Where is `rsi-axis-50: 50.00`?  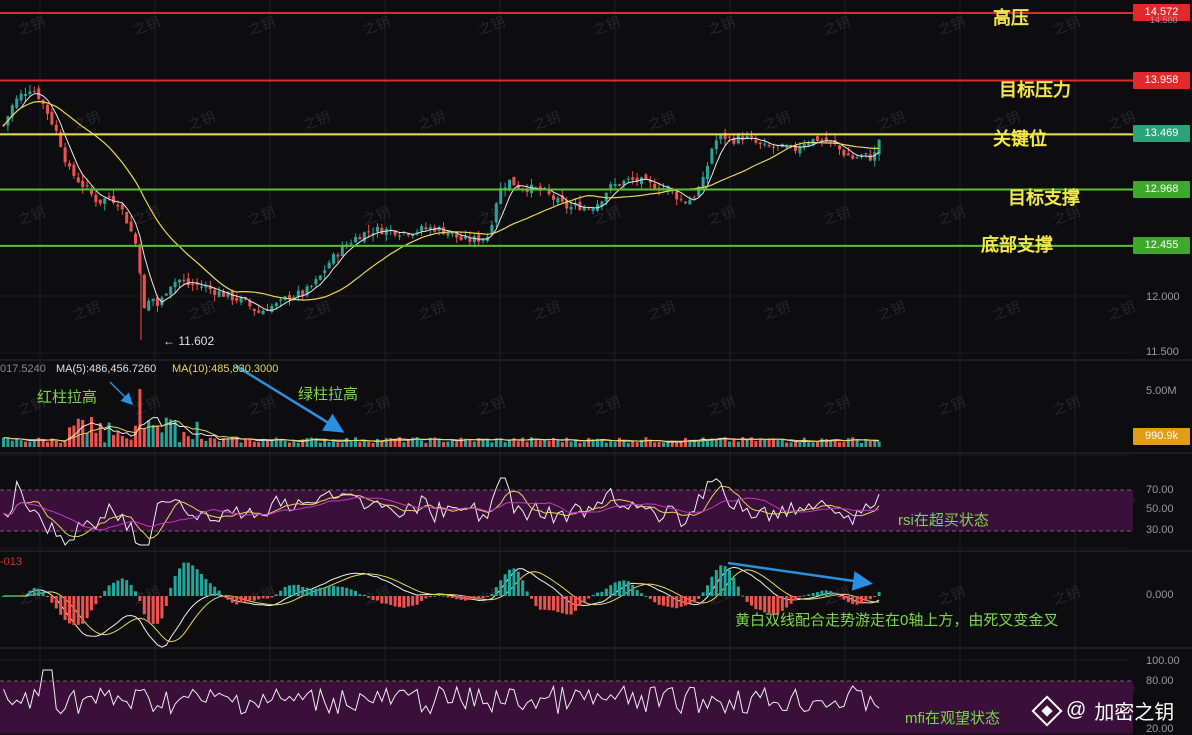
rsi-axis-50: 50.00 is located at coordinates (1160, 509).